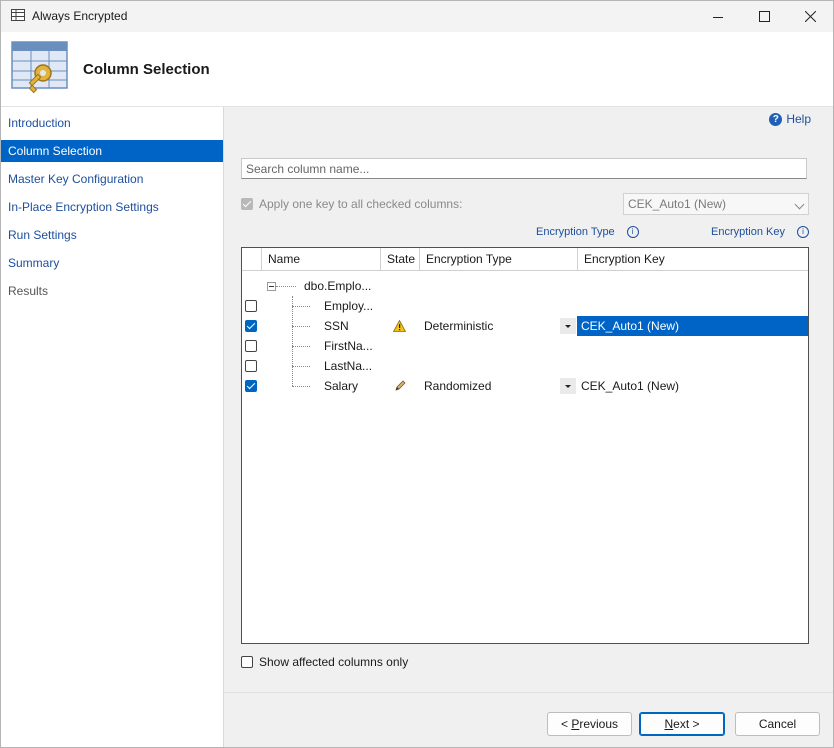 Image resolution: width=834 pixels, height=748 pixels. Describe the element at coordinates (399, 326) in the screenshot. I see `warning-icon` at that location.